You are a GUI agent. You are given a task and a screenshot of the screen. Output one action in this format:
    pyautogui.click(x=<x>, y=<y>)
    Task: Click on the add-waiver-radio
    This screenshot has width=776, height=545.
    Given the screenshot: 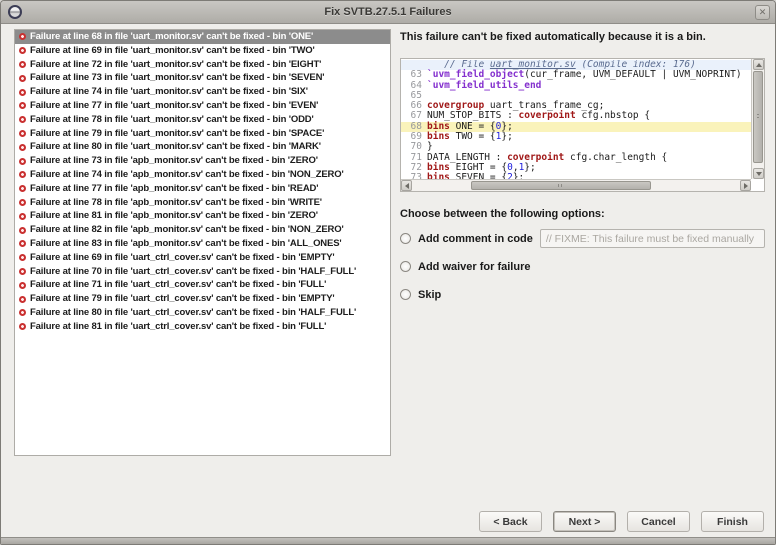 What is the action you would take?
    pyautogui.click(x=405, y=266)
    